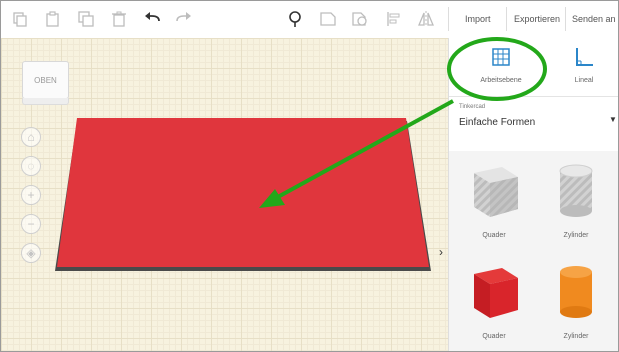  What do you see at coordinates (53, 19) in the screenshot?
I see `paste-icon` at bounding box center [53, 19].